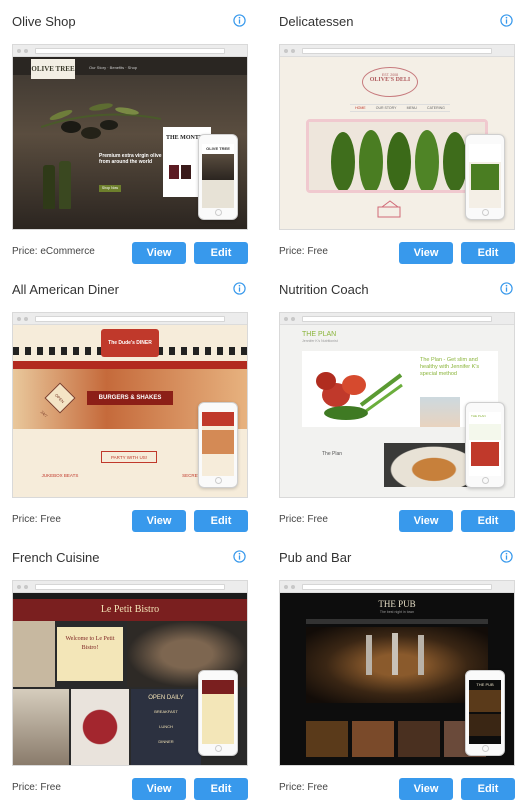 Image resolution: width=532 pixels, height=804 pixels. I want to click on dining-image, so click(41, 727).